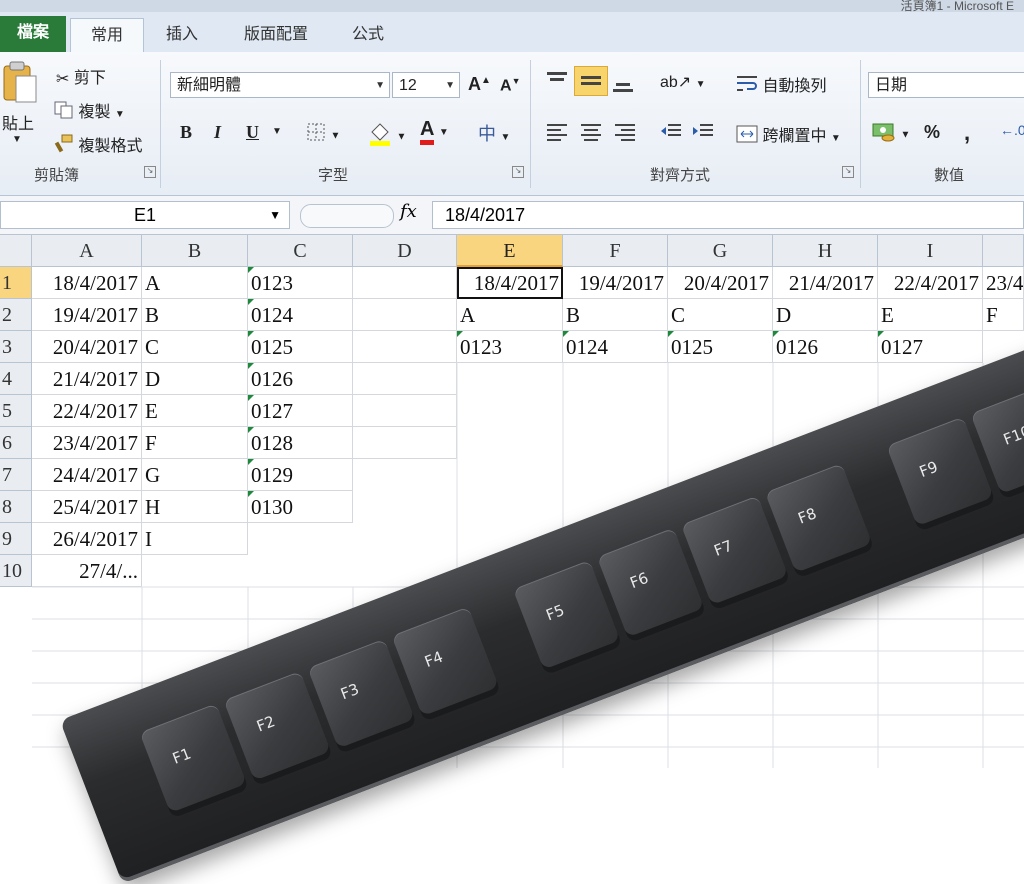 Image resolution: width=1024 pixels, height=884 pixels. I want to click on shrink-font-button: A▼, so click(510, 85).